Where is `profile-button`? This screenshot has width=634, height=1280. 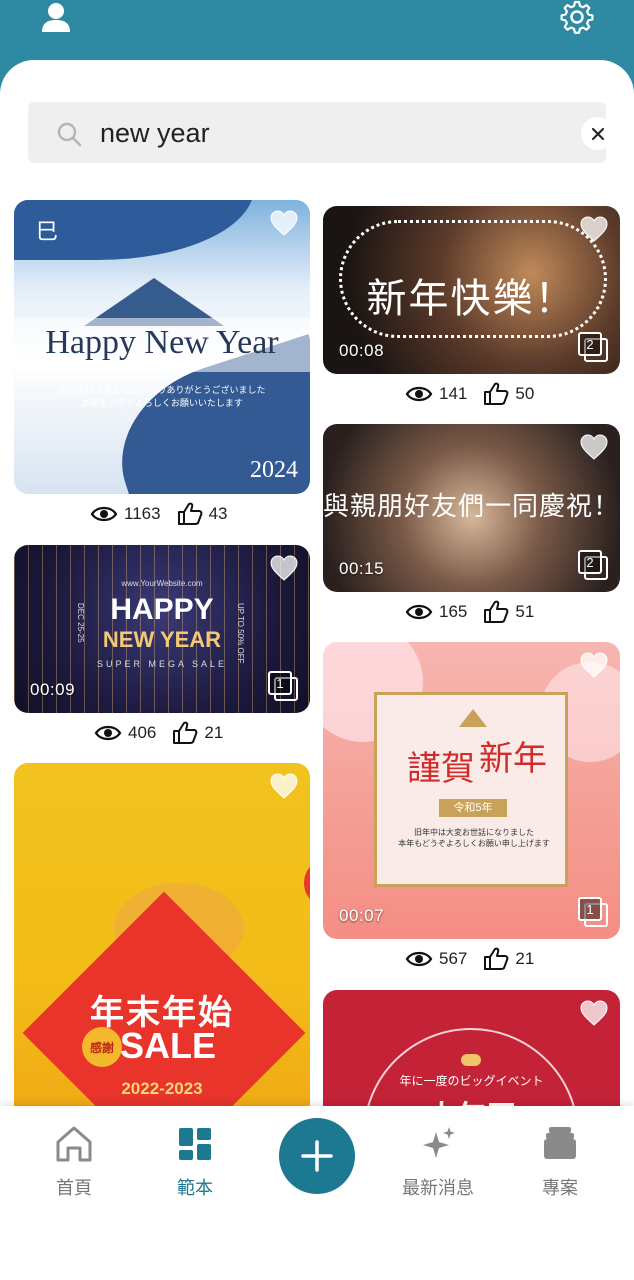
profile-button is located at coordinates (56, 17).